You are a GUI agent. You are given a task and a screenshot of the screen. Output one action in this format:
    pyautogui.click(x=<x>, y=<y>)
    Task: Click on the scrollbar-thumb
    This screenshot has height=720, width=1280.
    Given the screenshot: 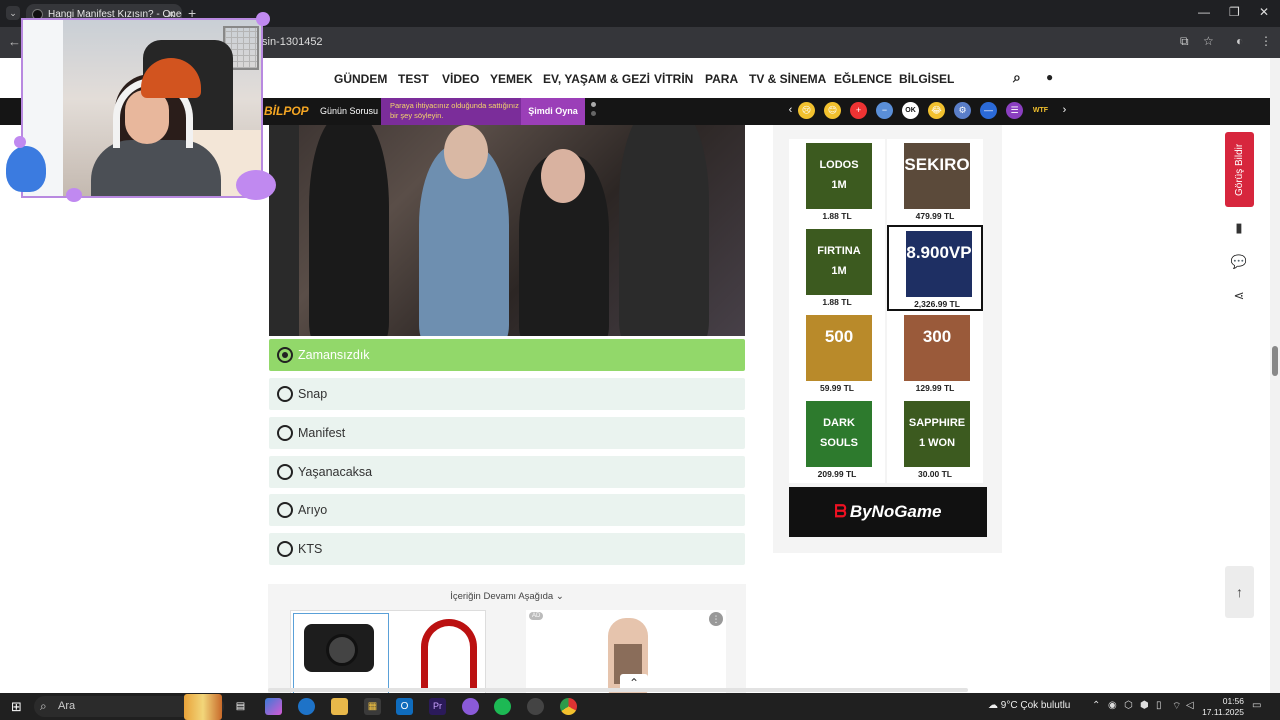 What is the action you would take?
    pyautogui.click(x=1275, y=361)
    